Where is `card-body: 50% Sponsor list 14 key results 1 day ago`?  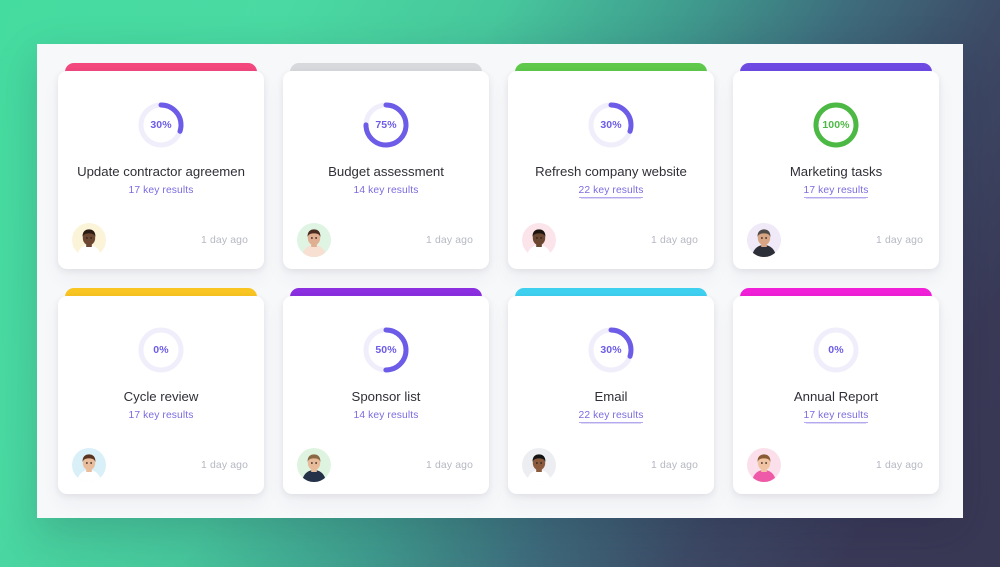
card-body: 50% Sponsor list 14 key results 1 day ago is located at coordinates (386, 395).